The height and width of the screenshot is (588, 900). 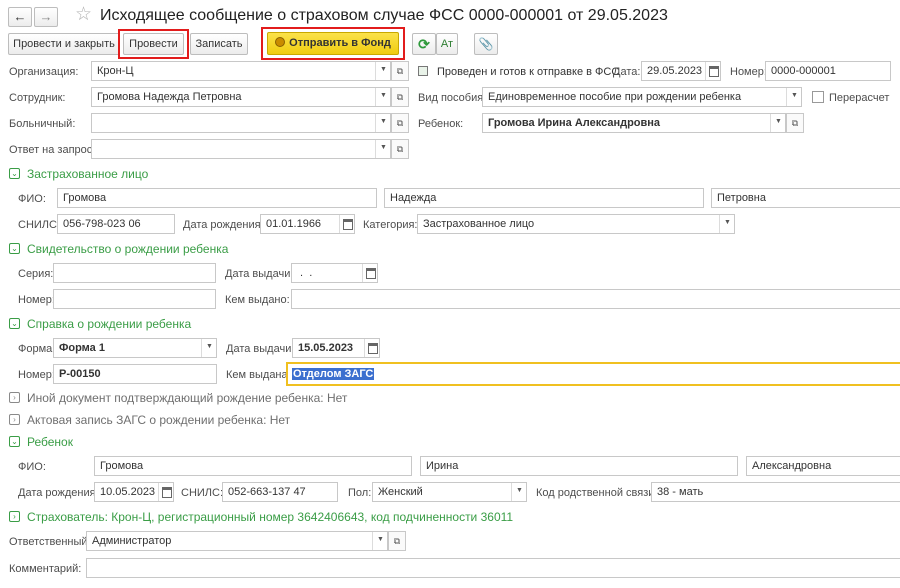 What do you see at coordinates (294, 224) in the screenshot?
I see `insured-birth-value: 01.01.1966` at bounding box center [294, 224].